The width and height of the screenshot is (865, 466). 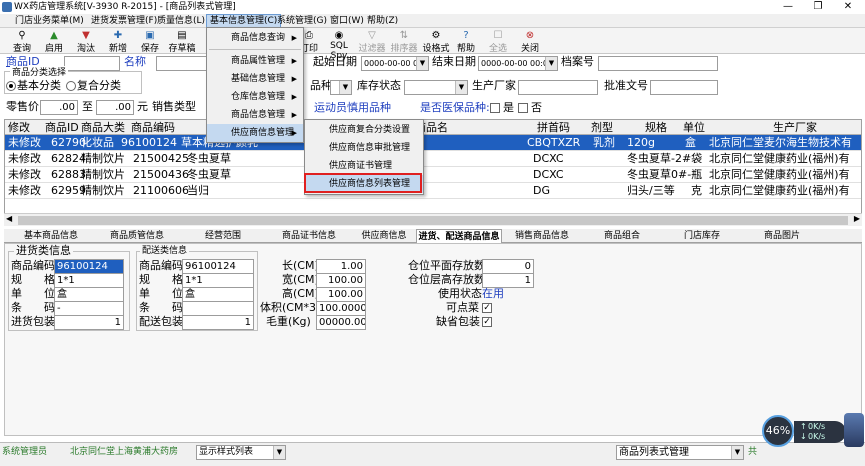 I want to click on view-mode-select: 显示样式列表 ▼, so click(x=241, y=452).